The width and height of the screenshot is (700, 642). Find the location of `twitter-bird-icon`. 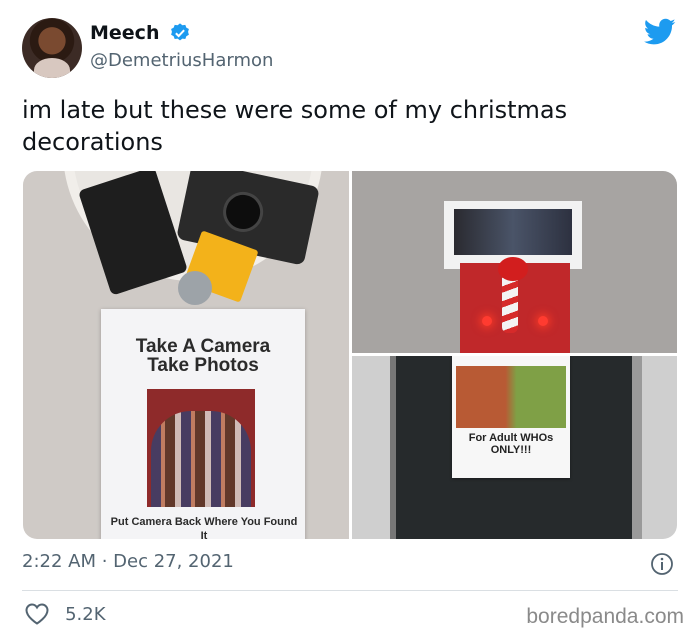

twitter-bird-icon is located at coordinates (660, 32).